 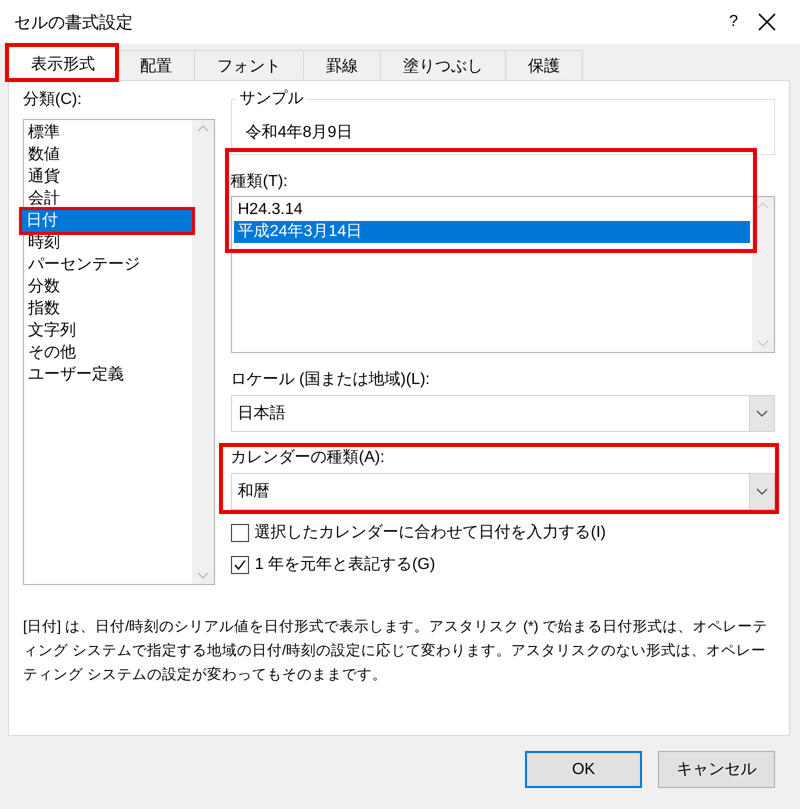 I want to click on ok-button: OK, so click(x=583, y=769).